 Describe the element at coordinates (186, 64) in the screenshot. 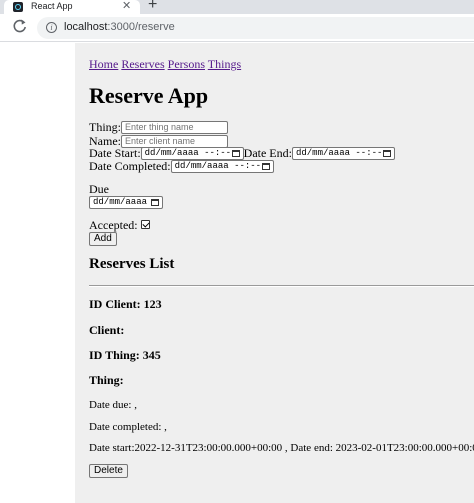

I see `nav-link-persons: Persons` at that location.